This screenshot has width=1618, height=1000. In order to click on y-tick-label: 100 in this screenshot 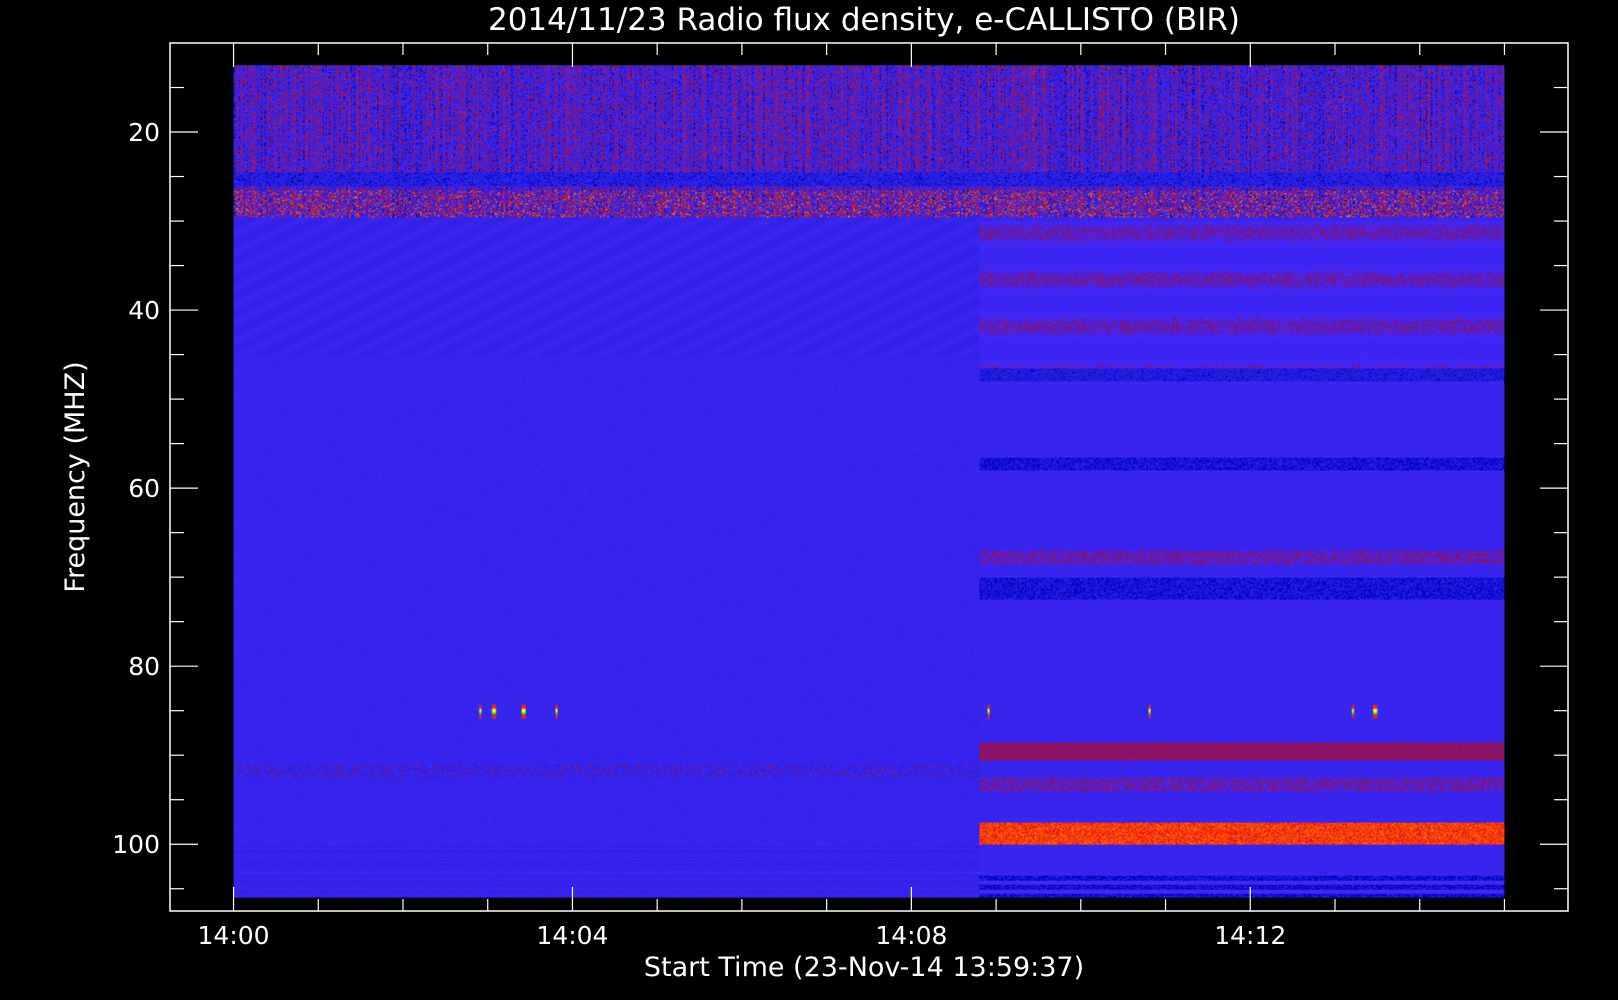, I will do `click(136, 844)`.